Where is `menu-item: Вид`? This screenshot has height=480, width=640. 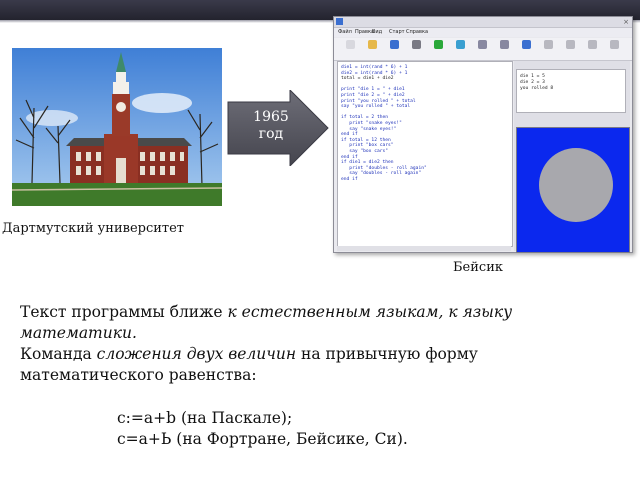
menu-item: Вид is located at coordinates (377, 32).